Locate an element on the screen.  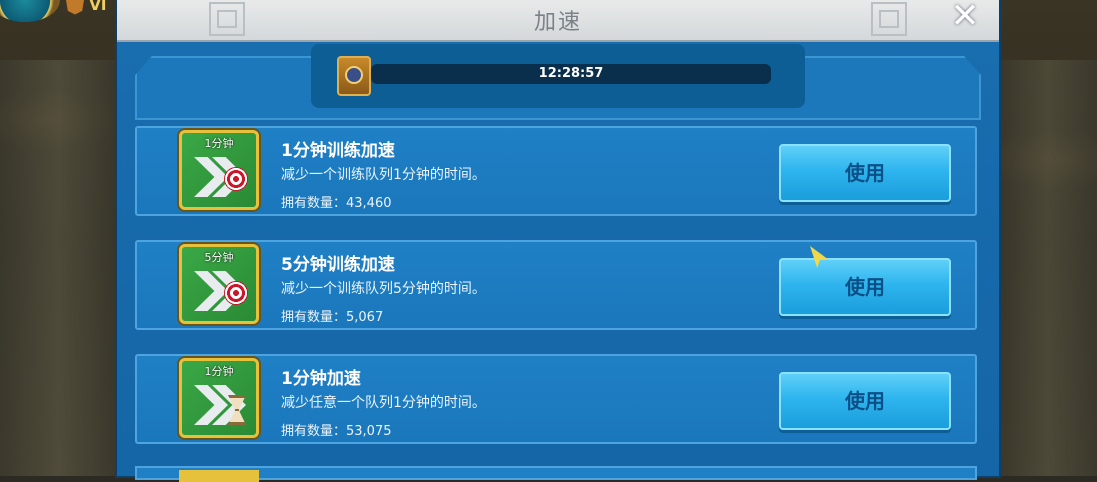
item-title: 1分钟训练加速 is located at coordinates (338, 151).